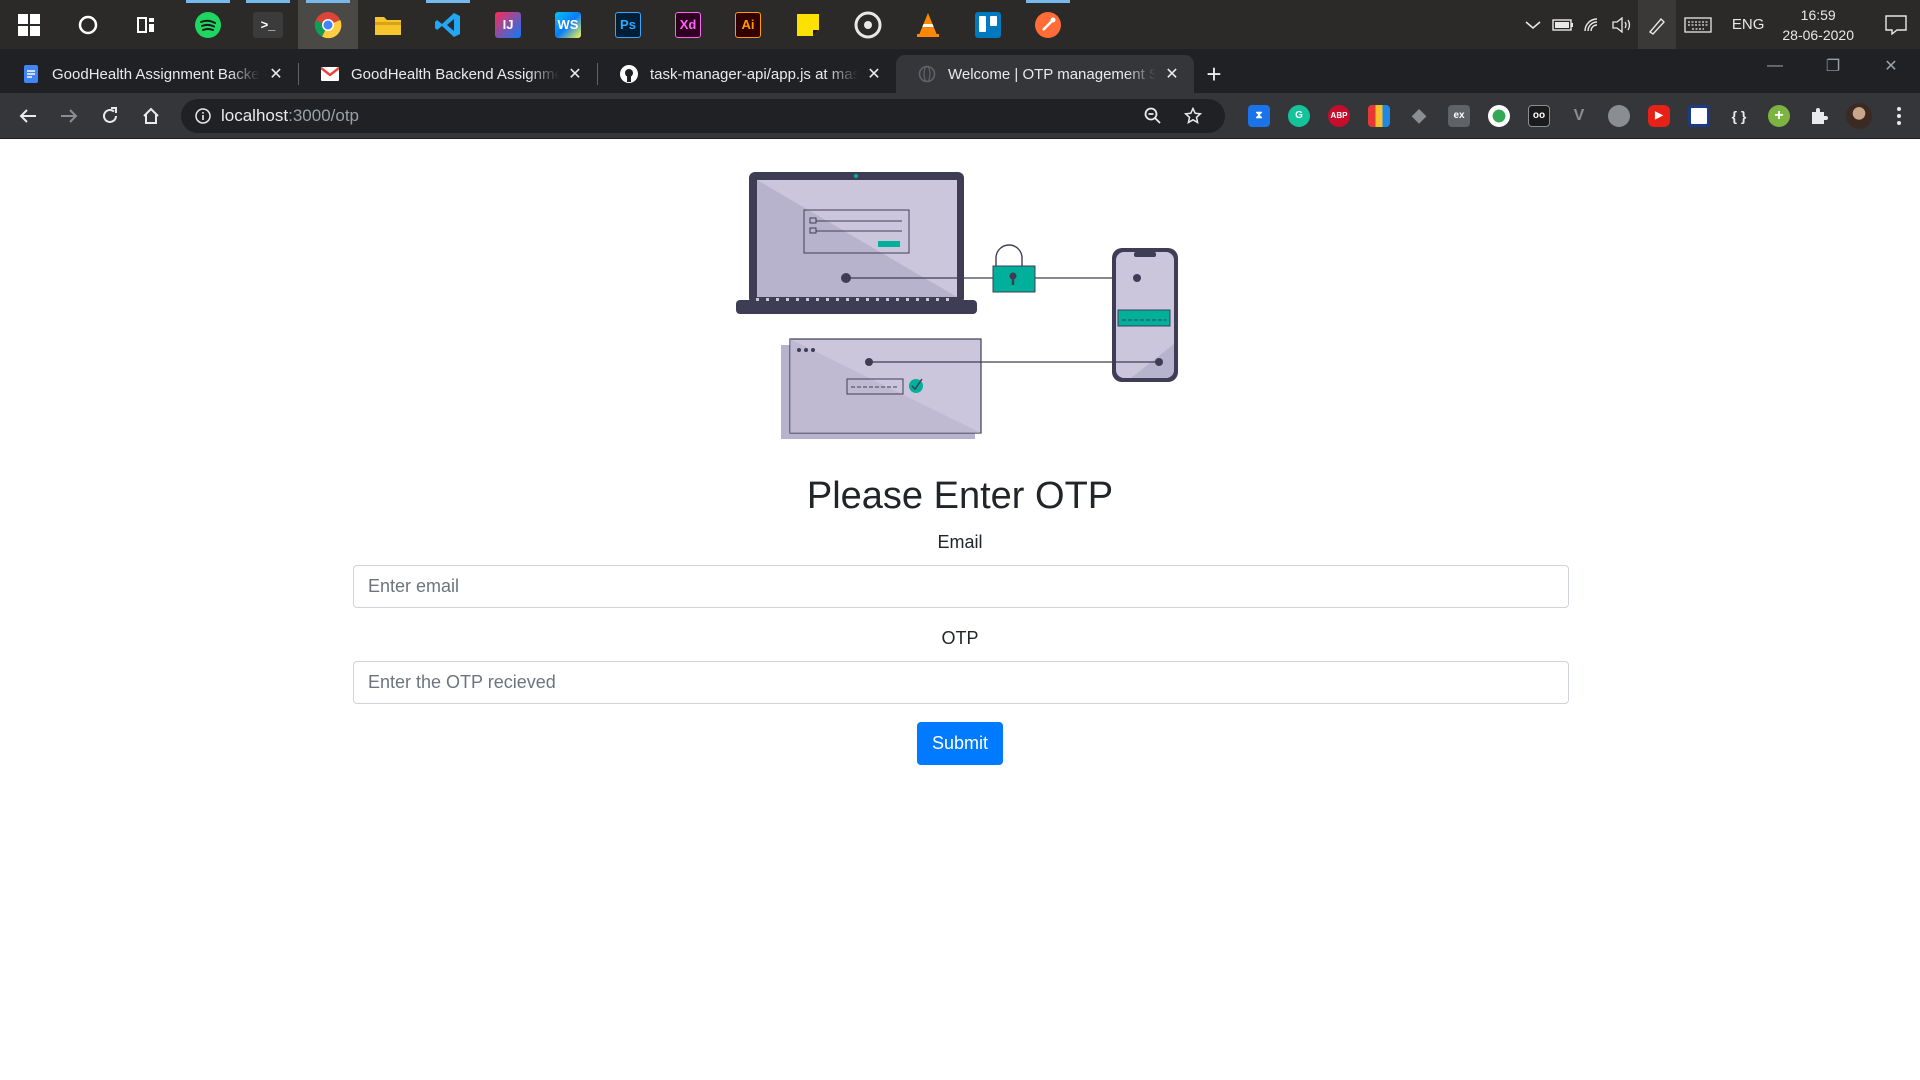 The image size is (1920, 1080). What do you see at coordinates (961, 586) in the screenshot?
I see `email-field` at bounding box center [961, 586].